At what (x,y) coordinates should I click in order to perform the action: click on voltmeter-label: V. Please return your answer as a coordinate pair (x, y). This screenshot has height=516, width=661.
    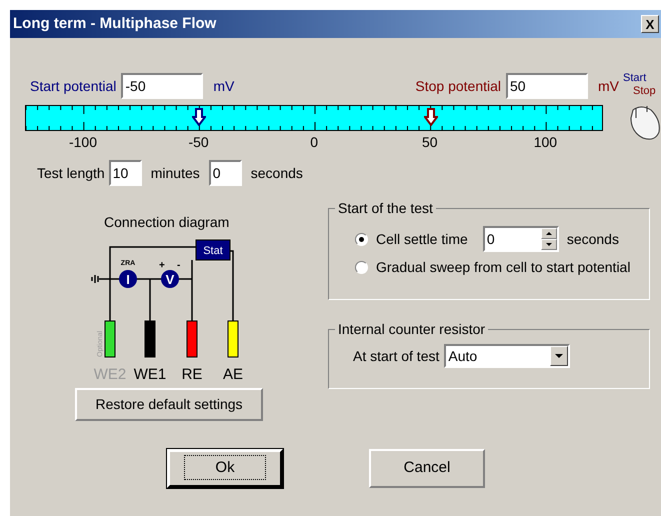
    Looking at the image, I should click on (170, 279).